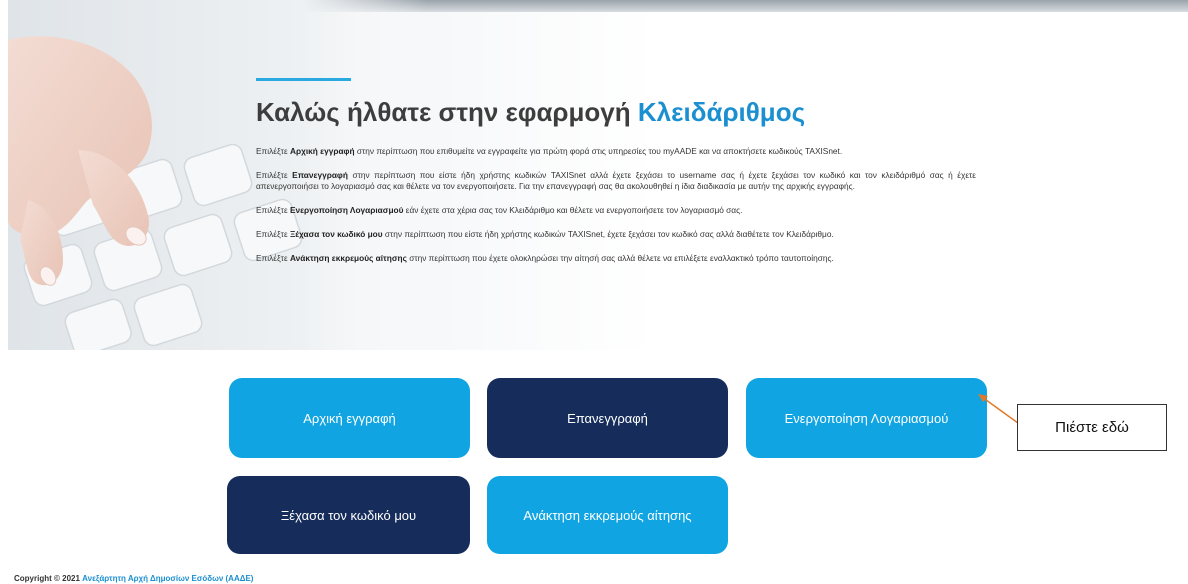 This screenshot has width=1188, height=584. I want to click on title-accent-bar, so click(303, 79).